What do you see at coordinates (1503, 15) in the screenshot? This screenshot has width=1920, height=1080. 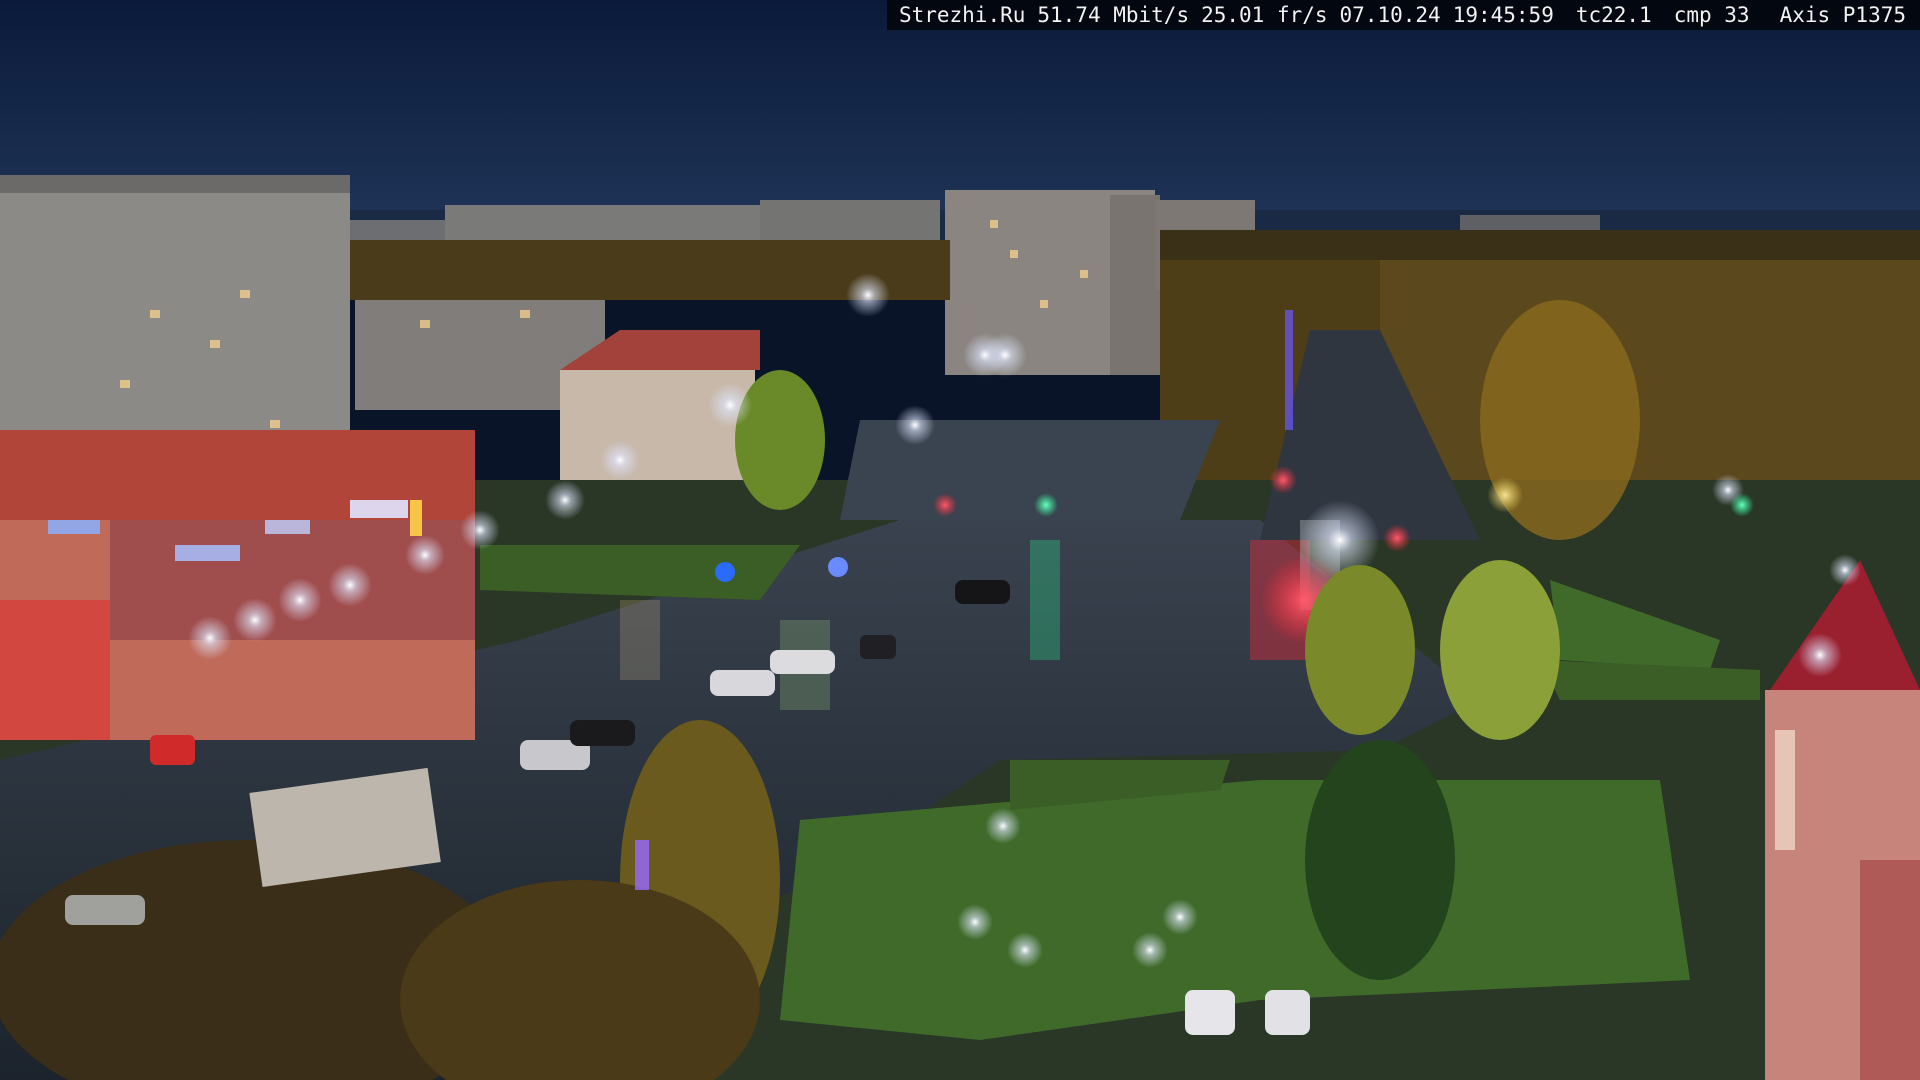 I see `osd-time: 19:45:59` at bounding box center [1503, 15].